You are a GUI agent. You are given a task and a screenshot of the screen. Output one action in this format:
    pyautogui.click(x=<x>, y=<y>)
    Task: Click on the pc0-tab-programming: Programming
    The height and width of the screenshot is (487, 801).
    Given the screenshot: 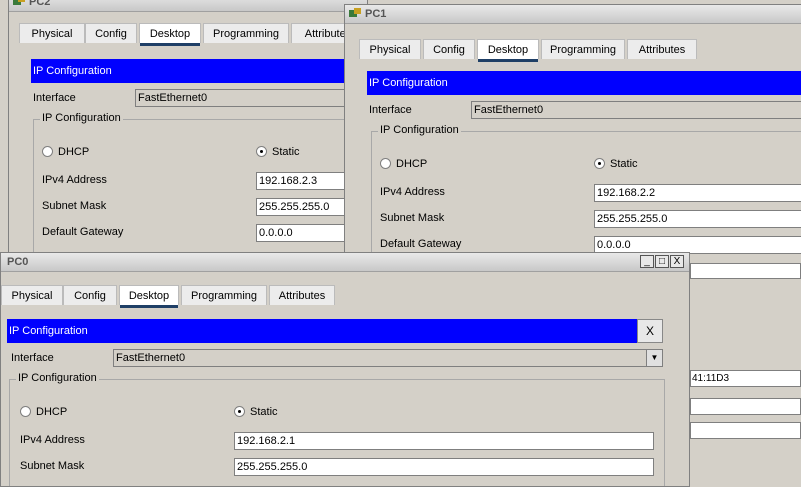 What is the action you would take?
    pyautogui.click(x=224, y=295)
    